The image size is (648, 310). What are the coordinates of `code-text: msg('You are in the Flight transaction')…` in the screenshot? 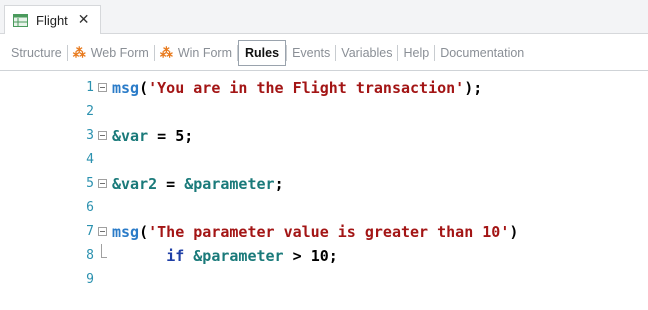 It's located at (297, 88).